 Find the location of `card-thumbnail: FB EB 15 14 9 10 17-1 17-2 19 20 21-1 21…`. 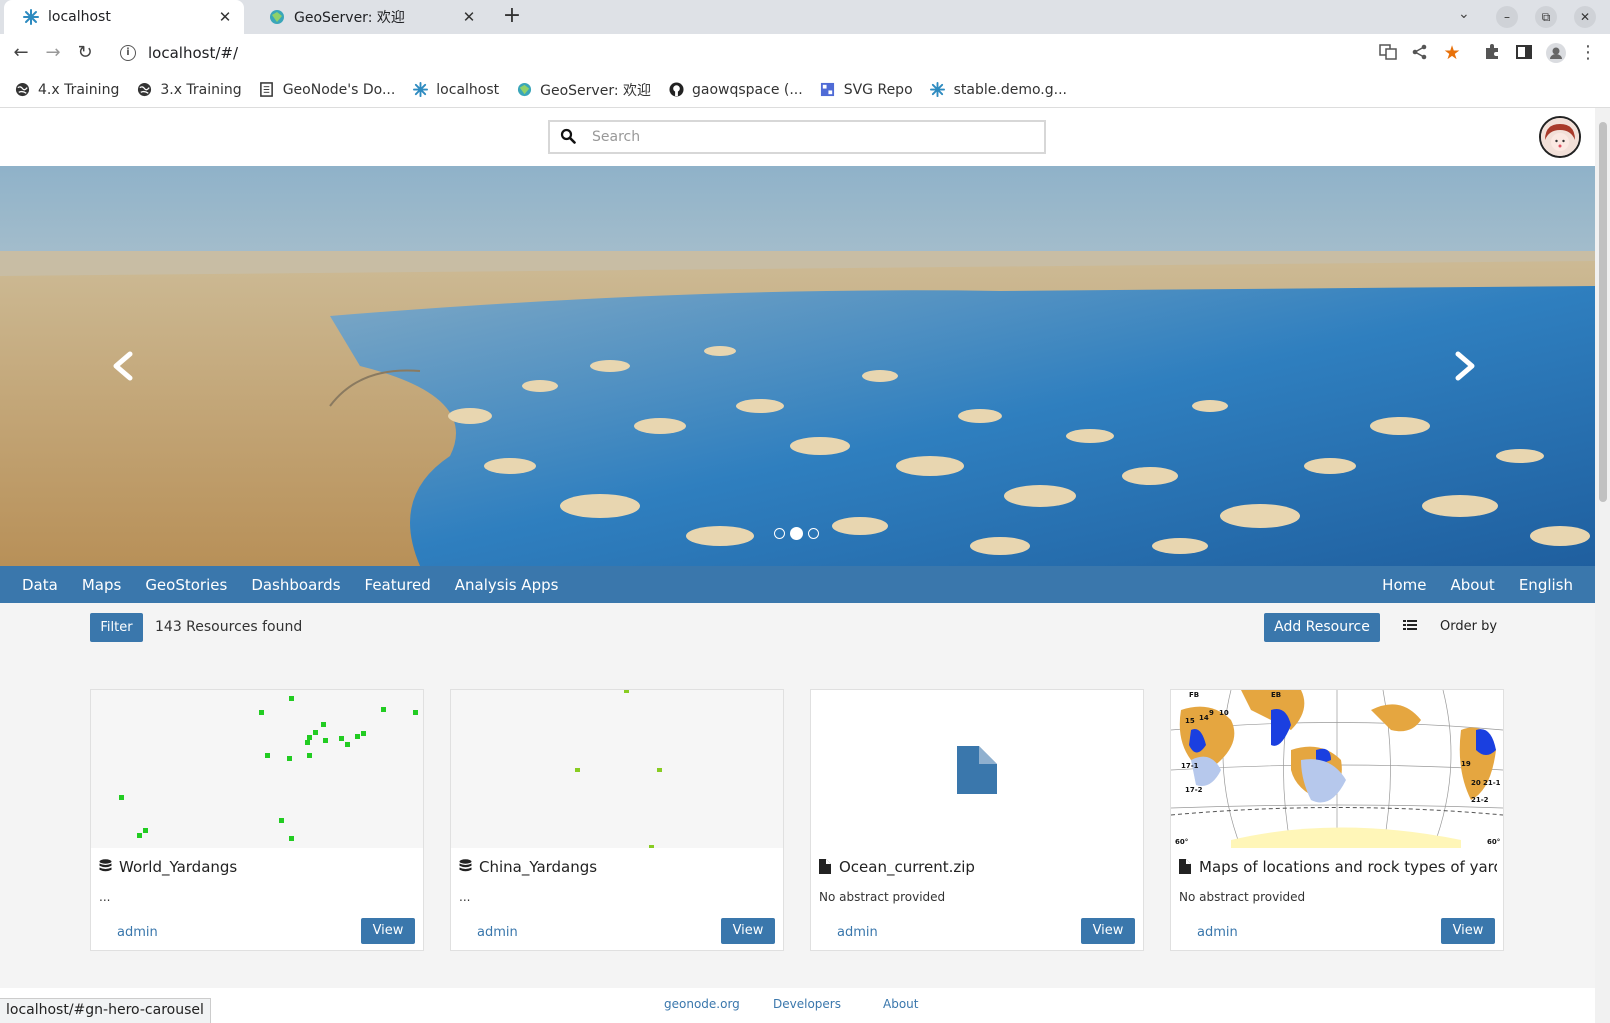

card-thumbnail: FB EB 15 14 9 10 17-1 17-2 19 20 21-1 21… is located at coordinates (1337, 769).